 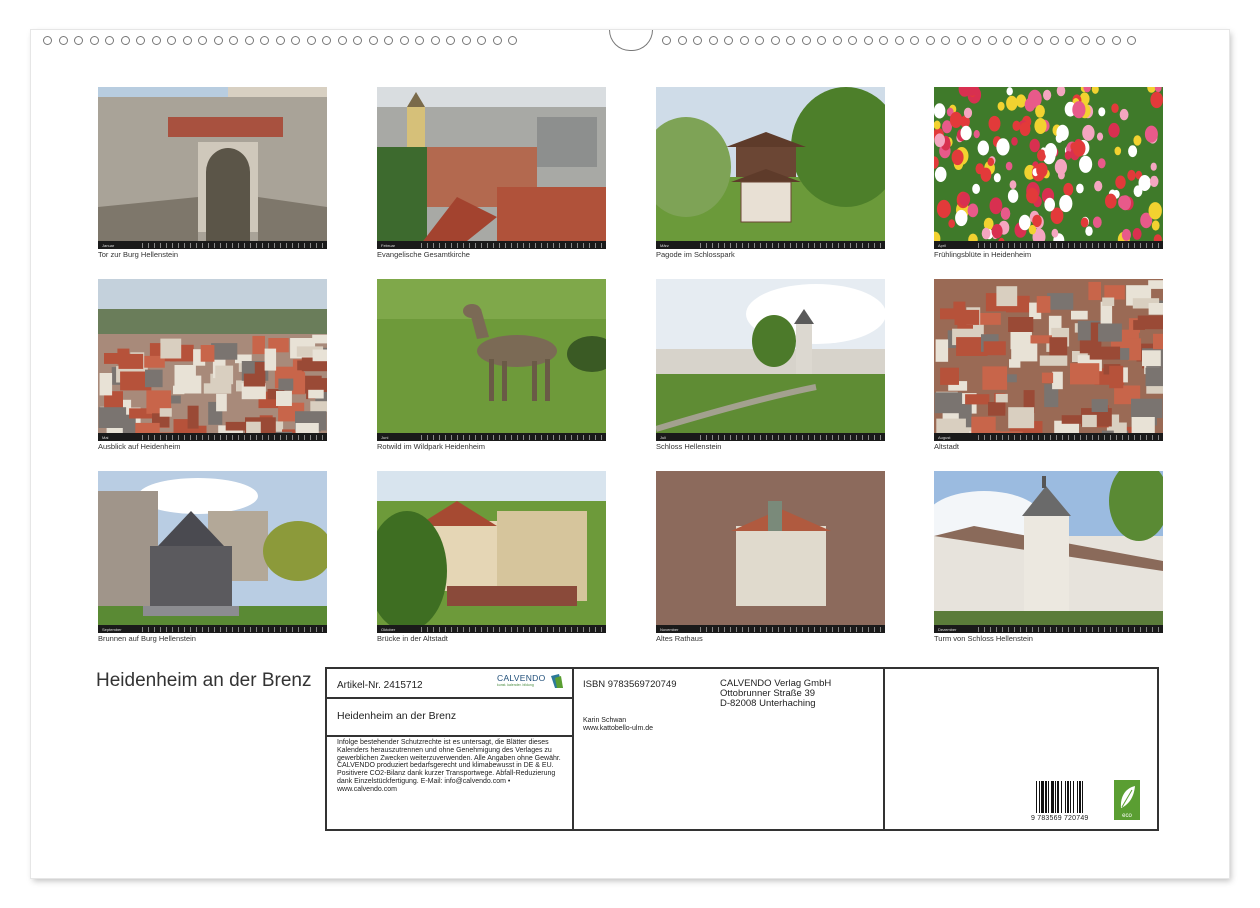 I want to click on photo-deer: Juni, so click(x=491, y=360).